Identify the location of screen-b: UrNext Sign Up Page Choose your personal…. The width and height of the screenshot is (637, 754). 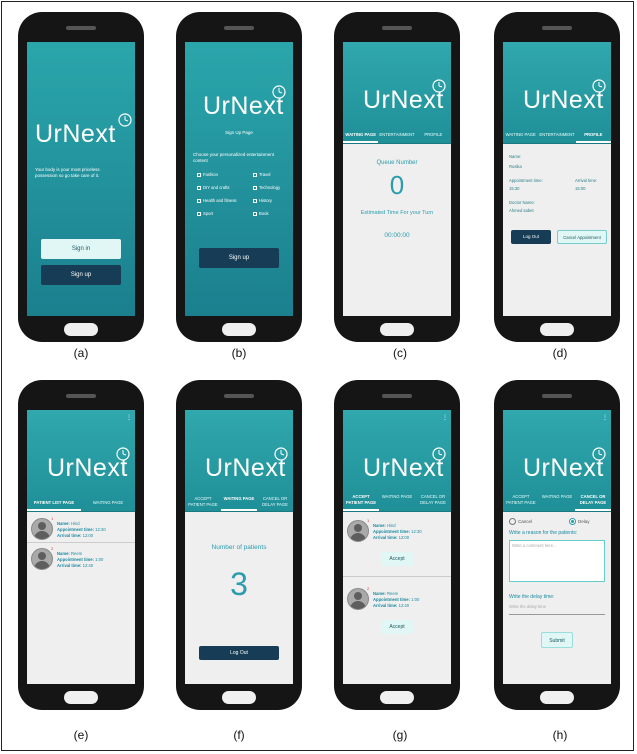
(239, 179).